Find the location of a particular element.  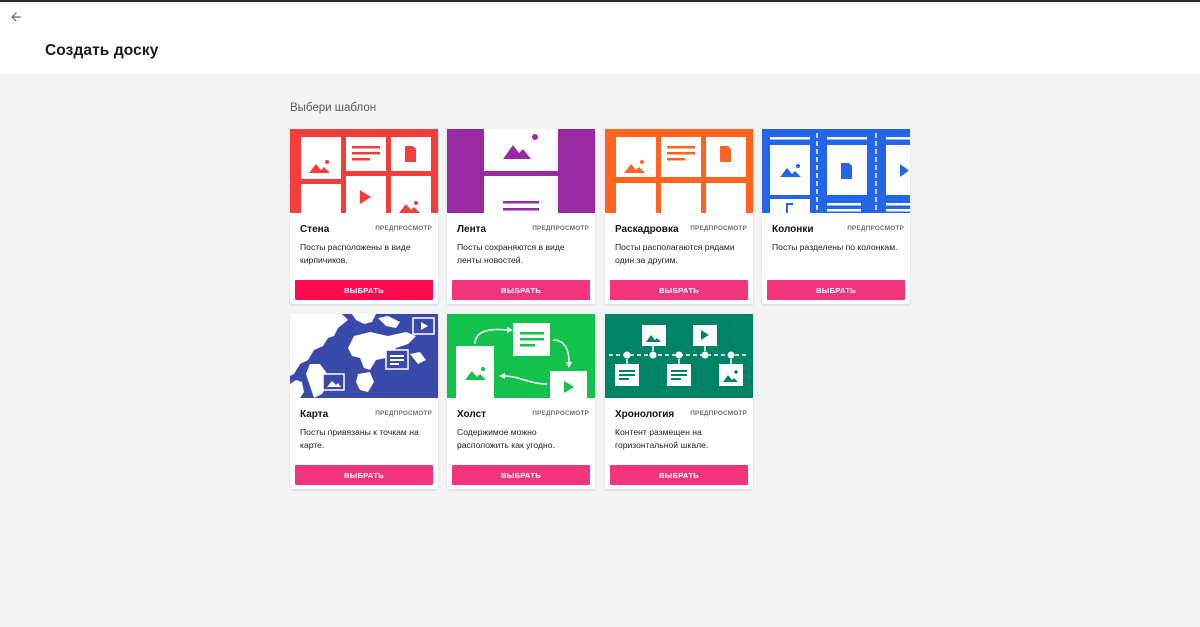

app-header: Создать доску is located at coordinates (600, 38).